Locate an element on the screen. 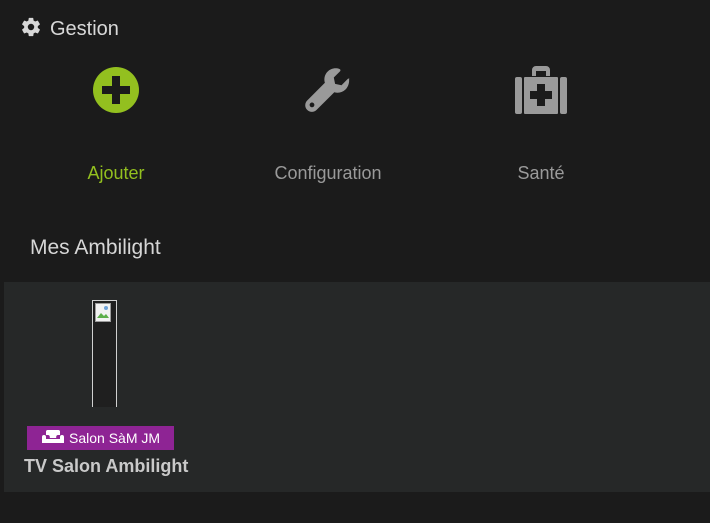  medkit-icon is located at coordinates (541, 92).